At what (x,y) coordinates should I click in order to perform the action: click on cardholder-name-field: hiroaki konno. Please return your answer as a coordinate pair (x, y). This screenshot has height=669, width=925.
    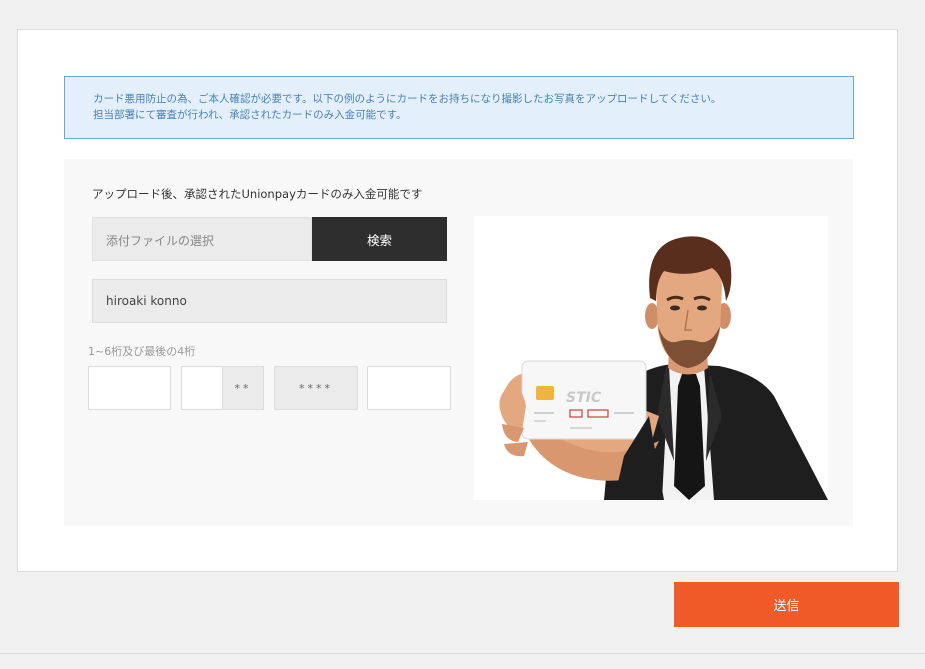
    Looking at the image, I should click on (269, 301).